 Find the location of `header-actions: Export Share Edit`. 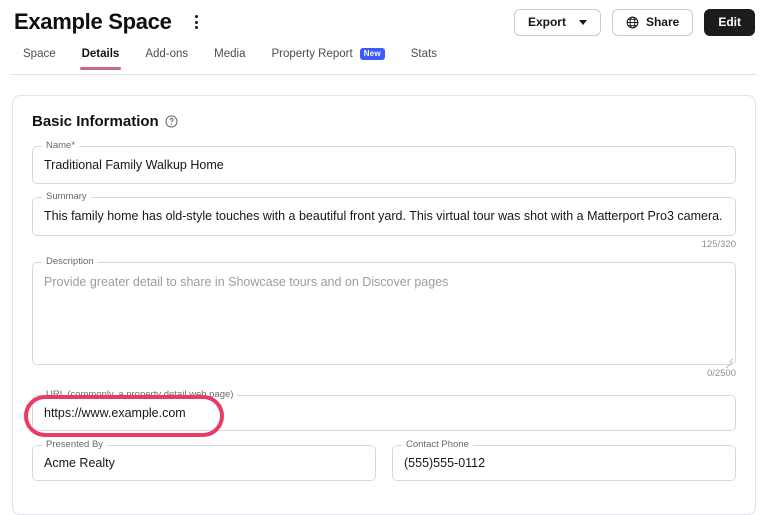

header-actions: Export Share Edit is located at coordinates (634, 22).